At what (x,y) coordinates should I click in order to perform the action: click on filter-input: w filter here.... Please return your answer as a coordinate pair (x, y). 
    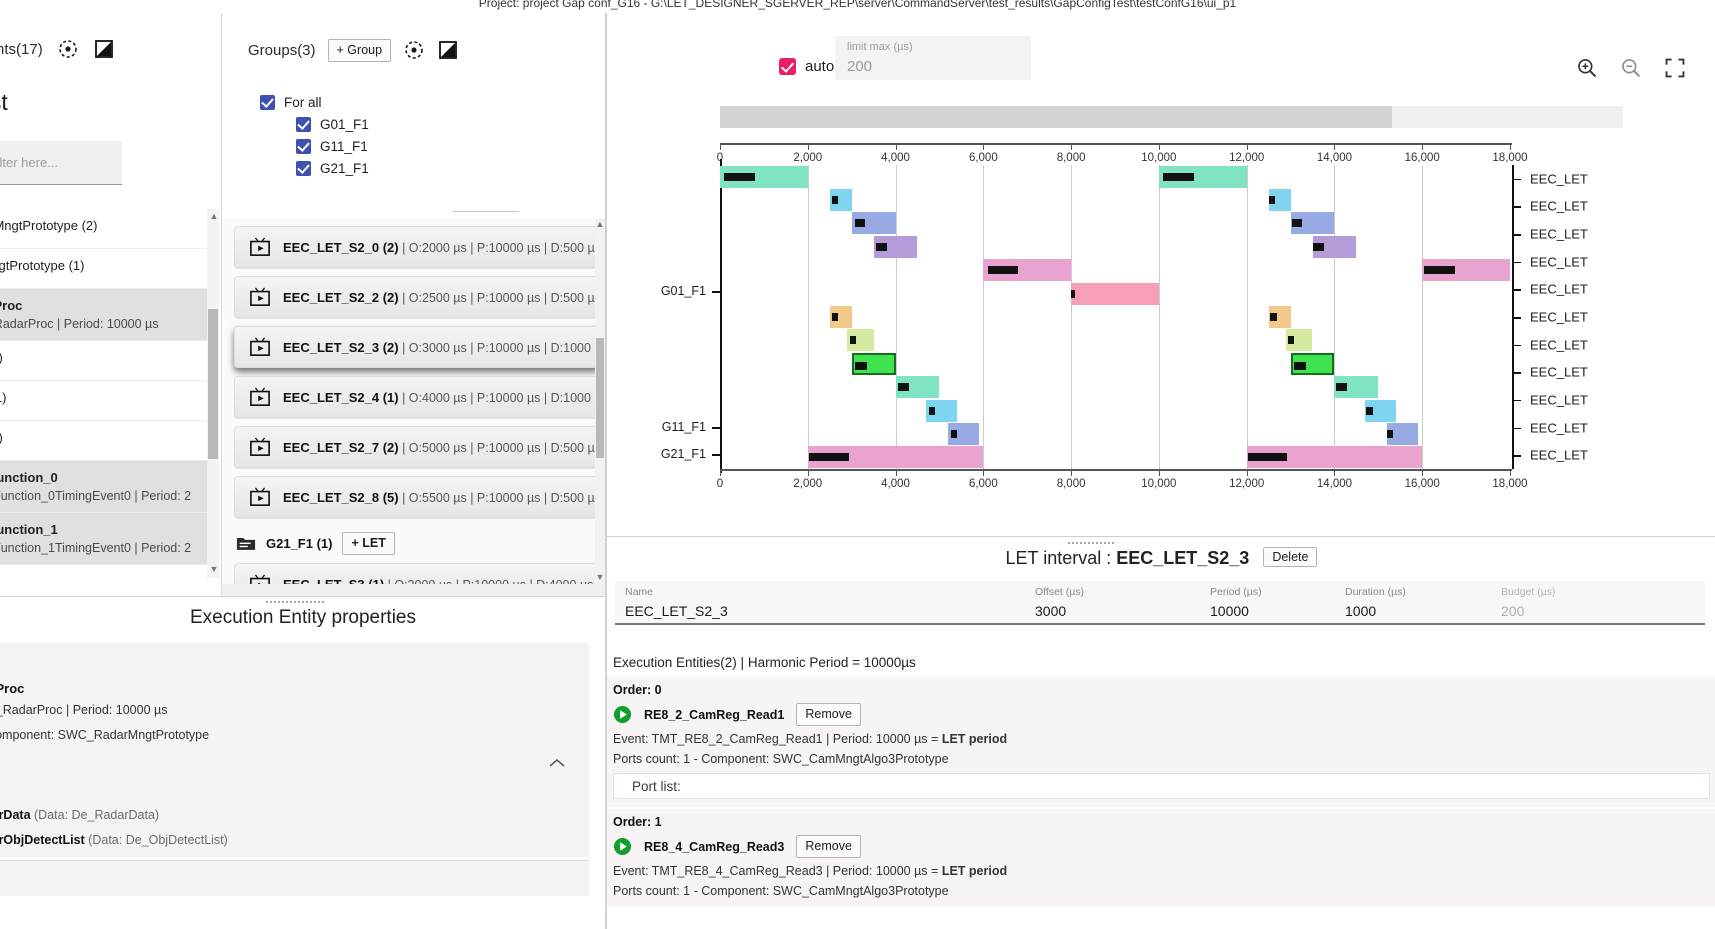
    Looking at the image, I should click on (61, 163).